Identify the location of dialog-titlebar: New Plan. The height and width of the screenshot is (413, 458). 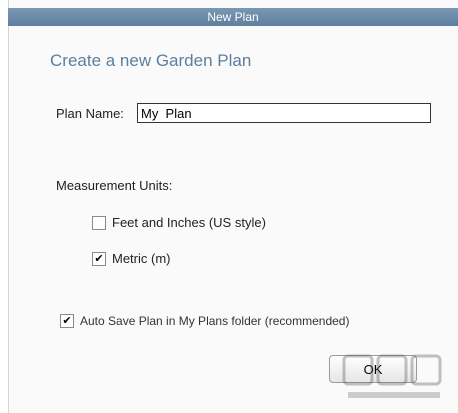
(233, 17).